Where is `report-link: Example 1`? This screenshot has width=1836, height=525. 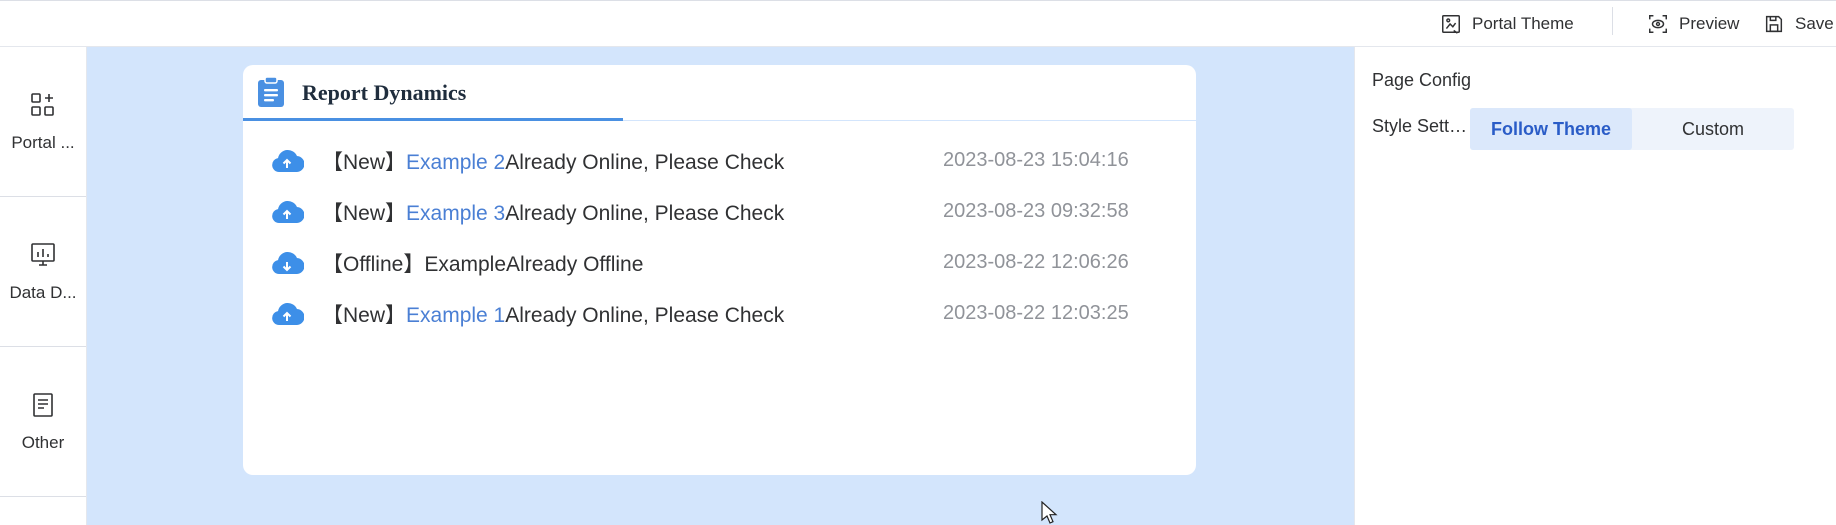 report-link: Example 1 is located at coordinates (455, 315).